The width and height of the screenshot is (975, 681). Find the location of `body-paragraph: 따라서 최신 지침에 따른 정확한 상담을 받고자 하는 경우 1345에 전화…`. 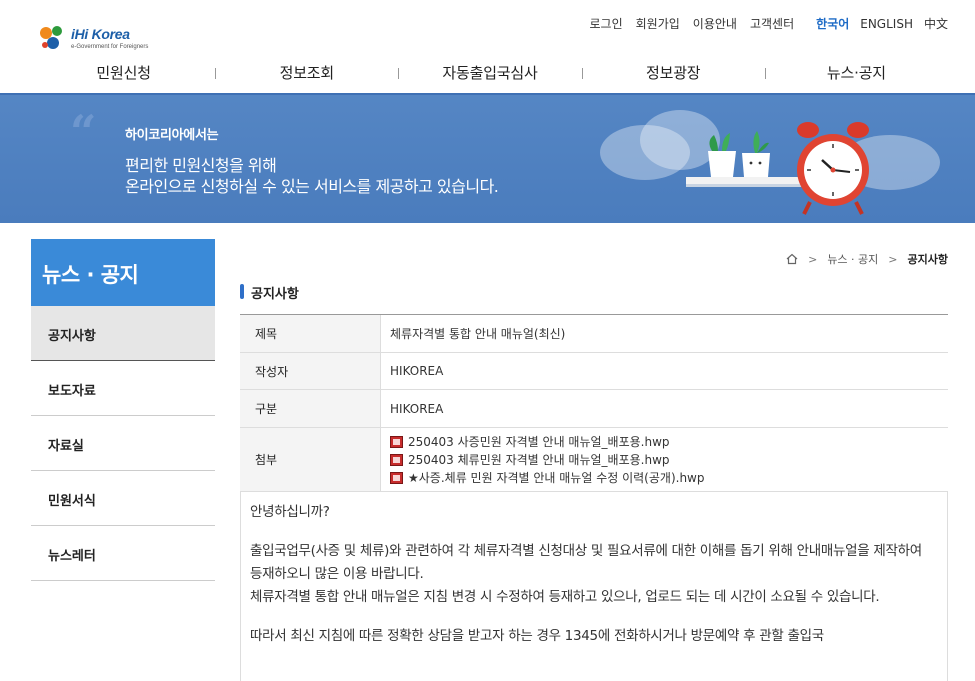

body-paragraph: 따라서 최신 지침에 따른 정확한 상담을 받고자 하는 경우 1345에 전화… is located at coordinates (537, 636).